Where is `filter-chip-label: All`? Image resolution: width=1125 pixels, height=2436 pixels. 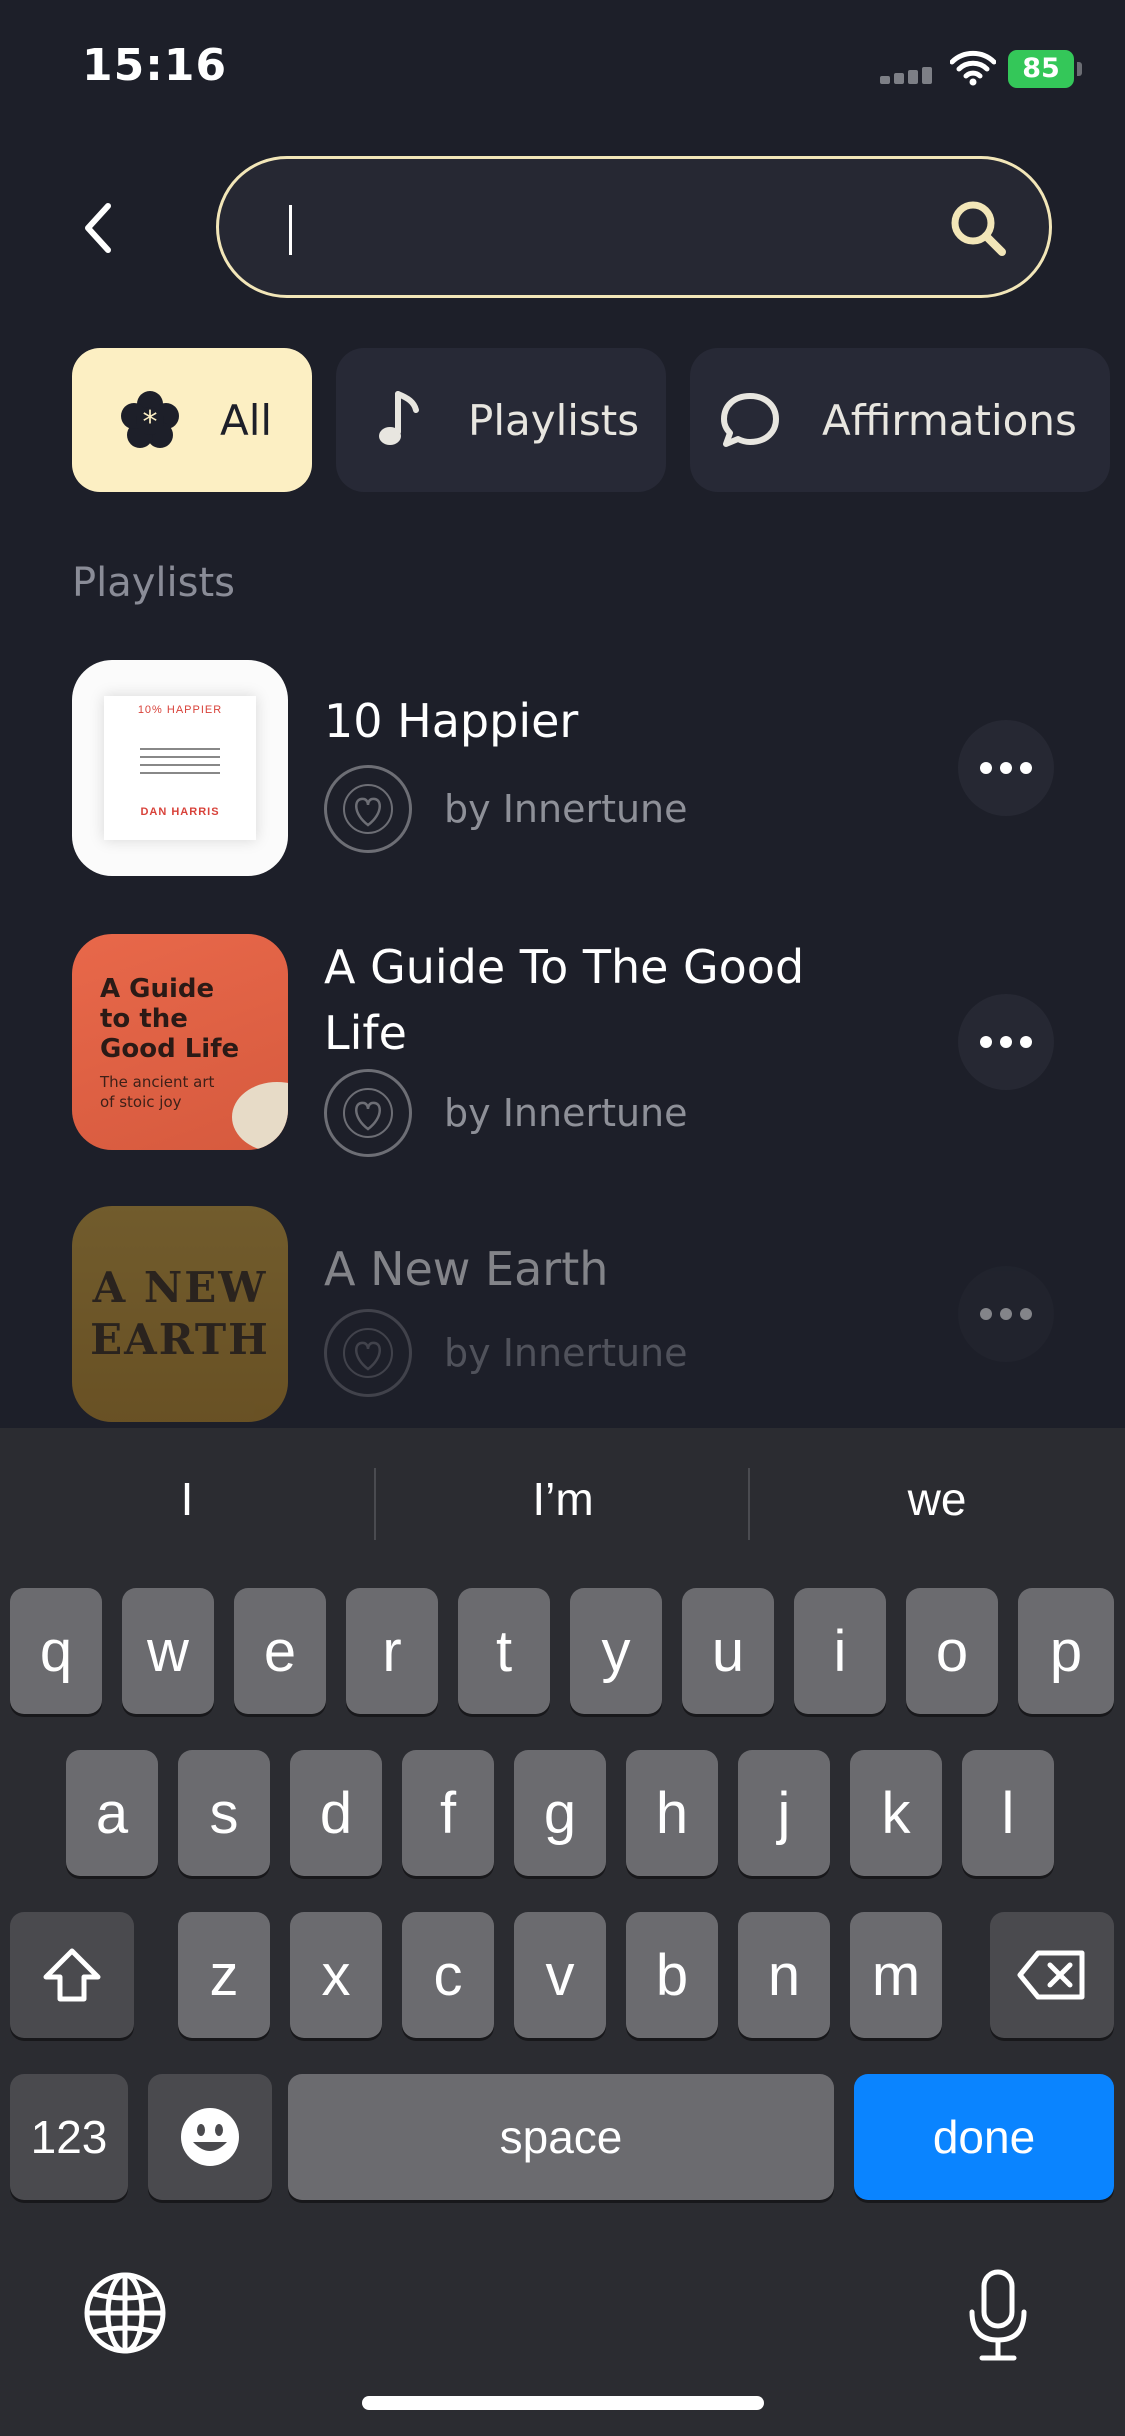
filter-chip-label: All is located at coordinates (246, 420).